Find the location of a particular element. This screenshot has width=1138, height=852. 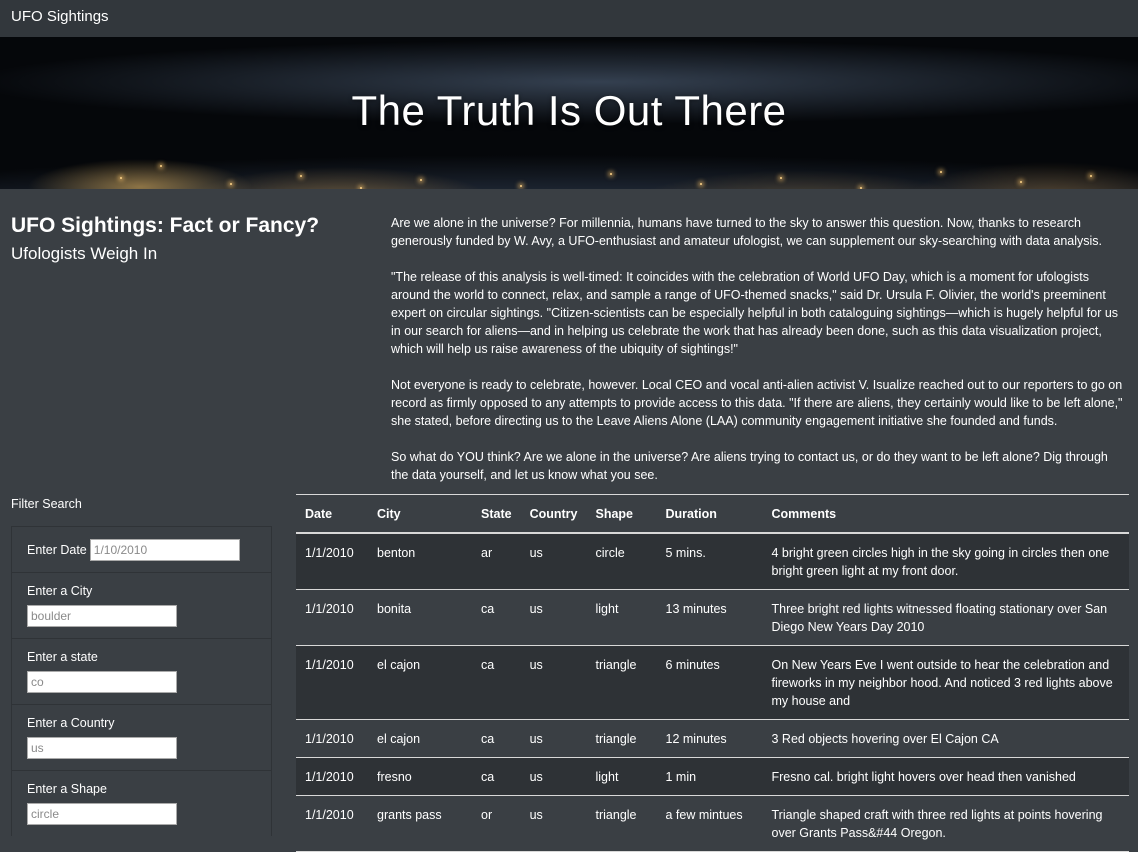

cell-city: bonita is located at coordinates (420, 617).